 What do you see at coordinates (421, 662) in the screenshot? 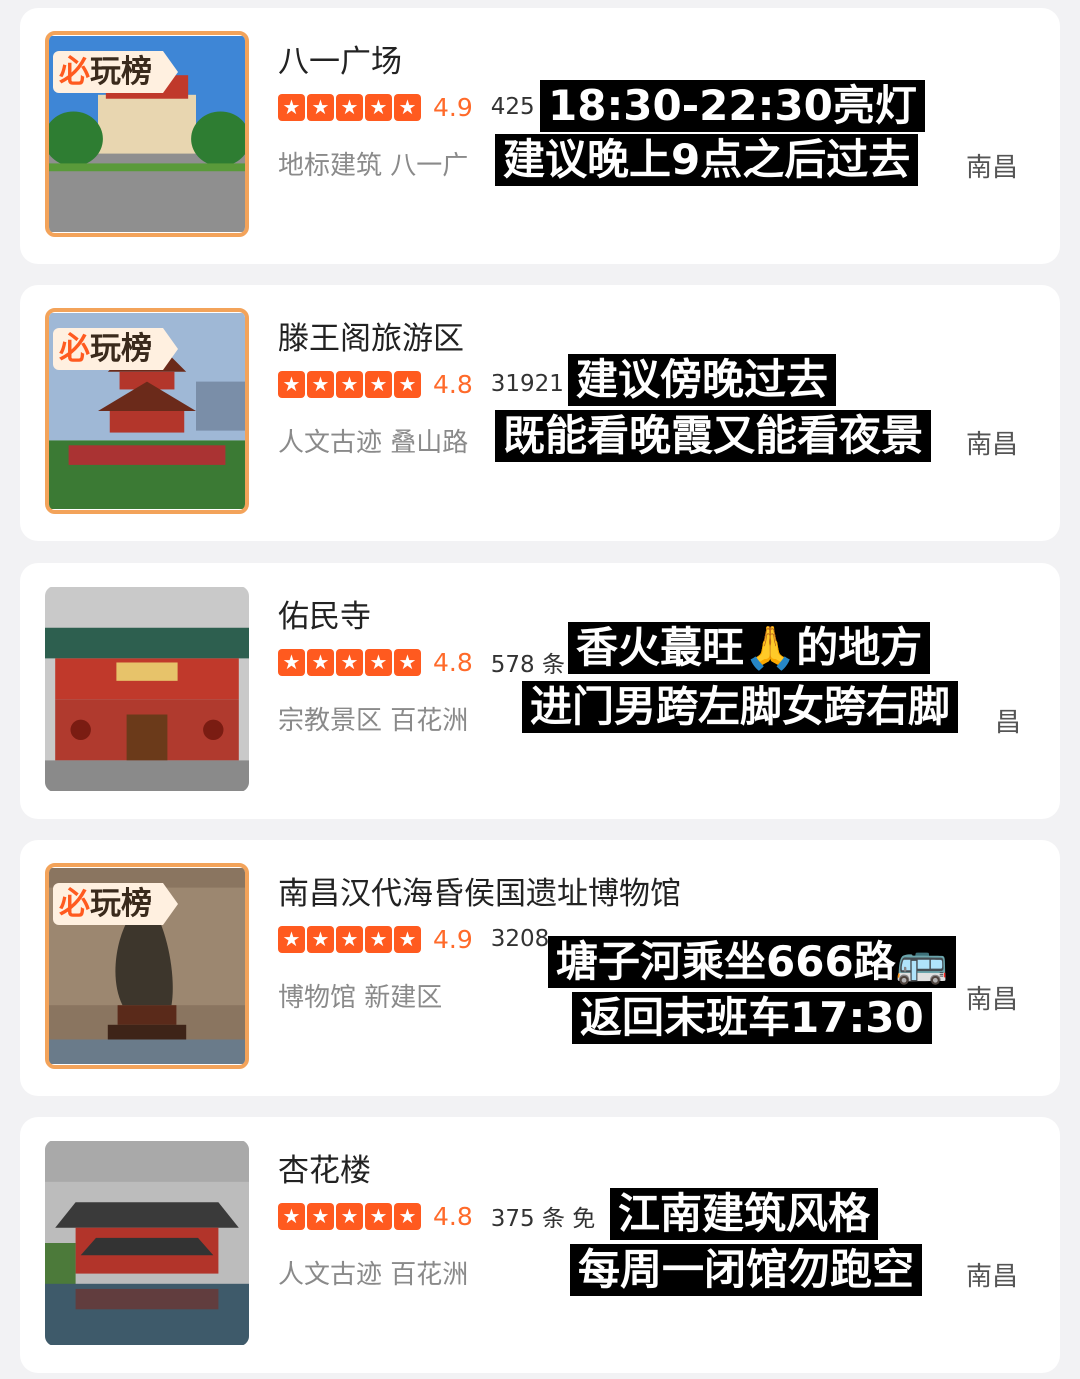
I see `rating-row: ★ ★ ★ ★ ★ 4.8 578 条` at bounding box center [421, 662].